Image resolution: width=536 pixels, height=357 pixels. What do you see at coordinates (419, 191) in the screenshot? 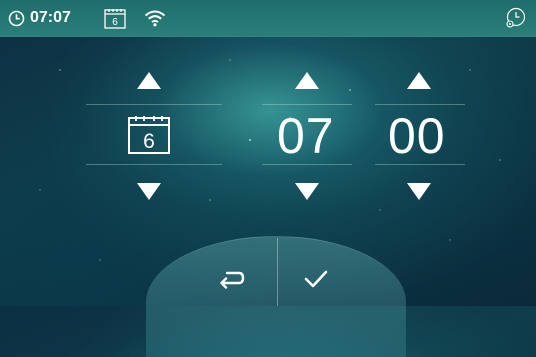
I see `minute-down-arrow` at bounding box center [419, 191].